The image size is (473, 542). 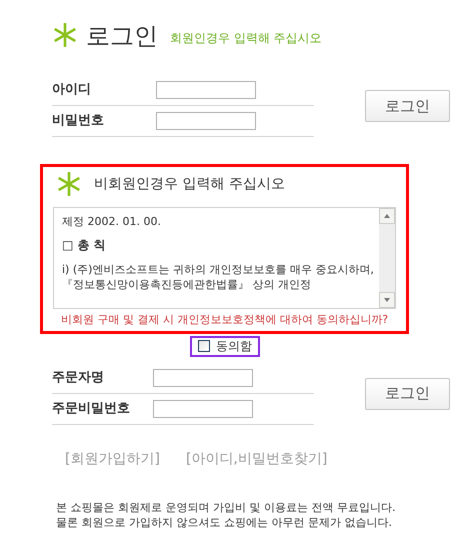 What do you see at coordinates (112, 221) in the screenshot?
I see `terms-text: 제정 2002. 01. 00.` at bounding box center [112, 221].